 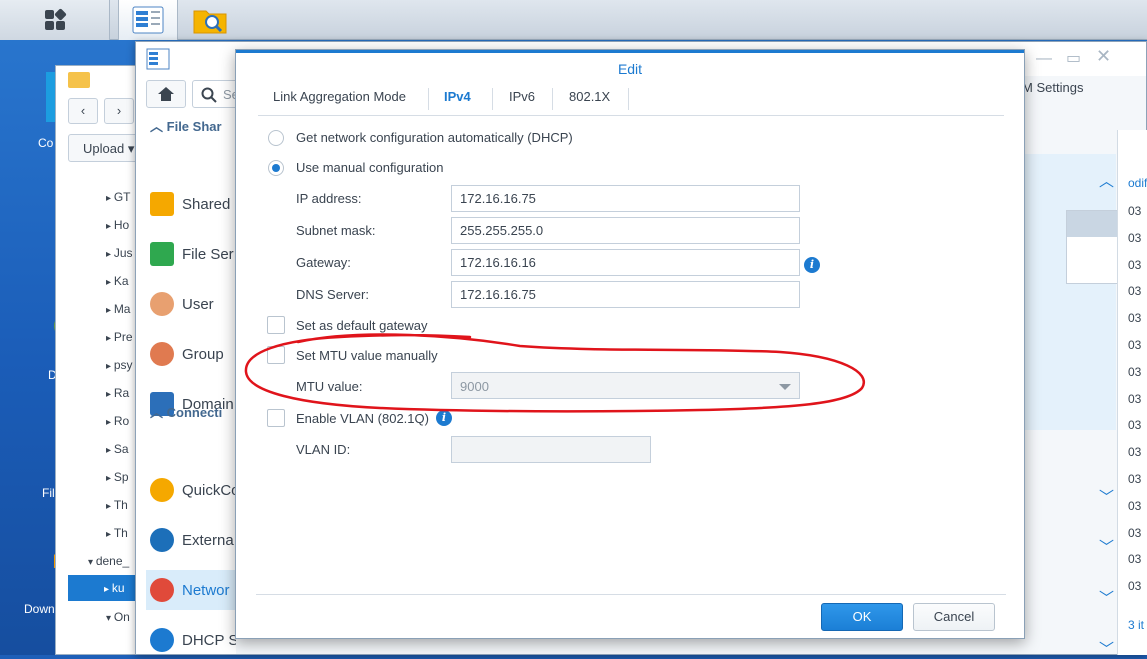 I want to click on tab-ipv6: IPv6, so click(x=522, y=96).